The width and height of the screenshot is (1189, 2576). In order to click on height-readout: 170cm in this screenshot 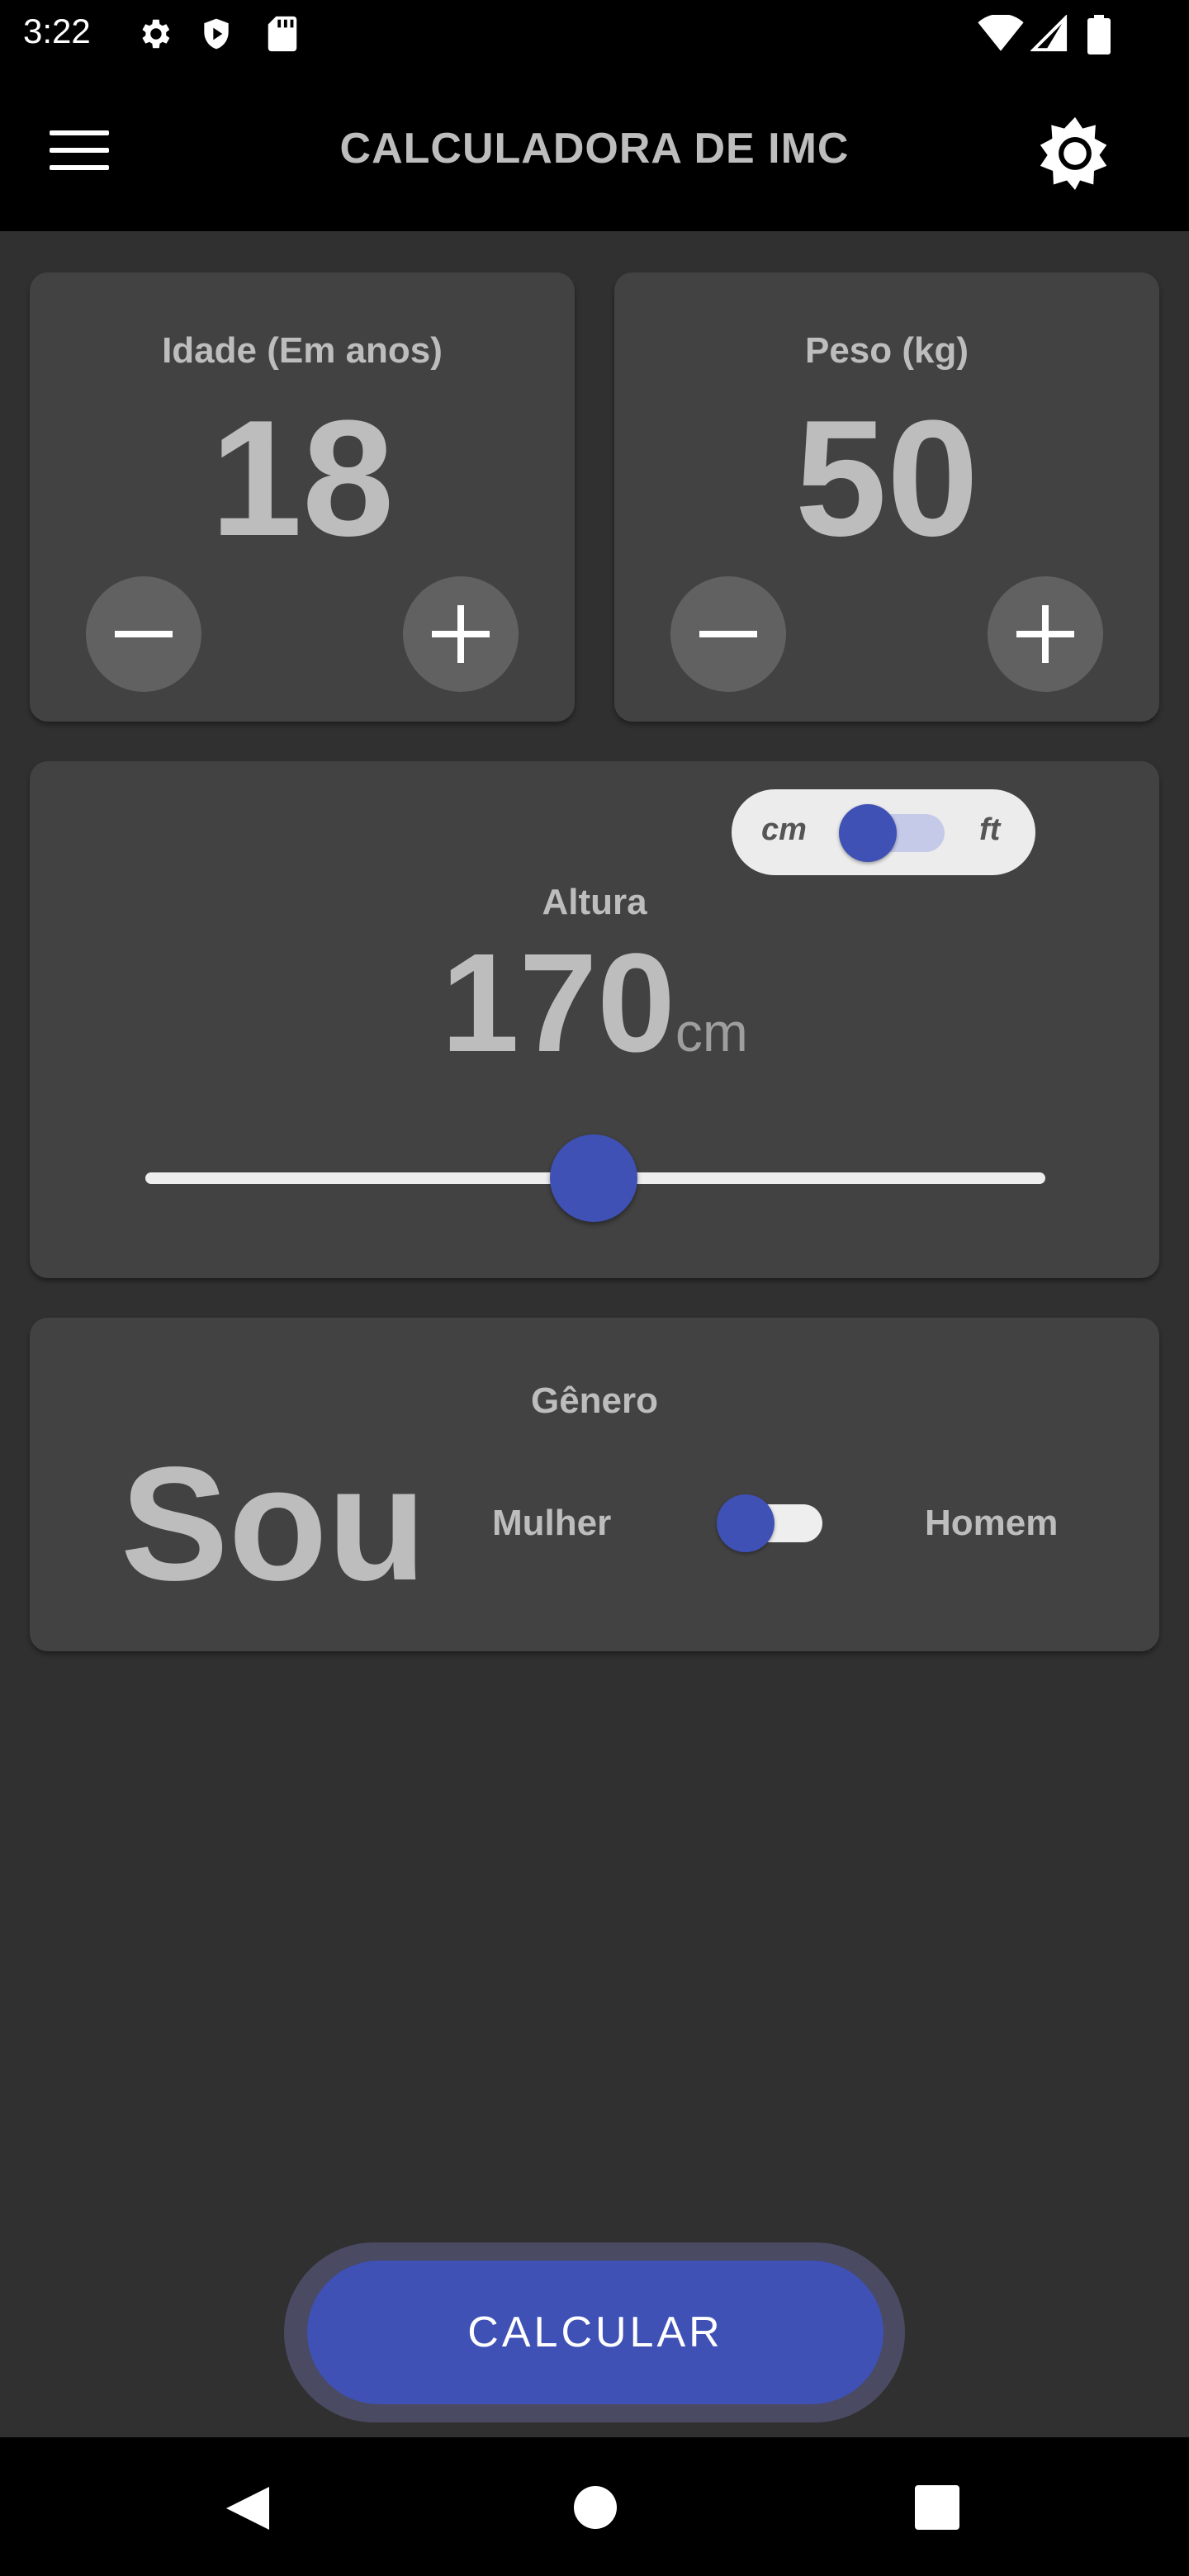, I will do `click(594, 1003)`.